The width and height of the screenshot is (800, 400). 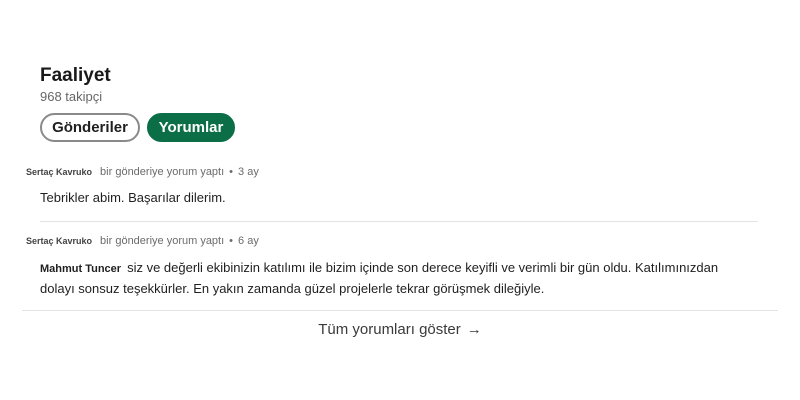 I want to click on show-all-comments-button: Tüm yorumları göster →, so click(x=400, y=329).